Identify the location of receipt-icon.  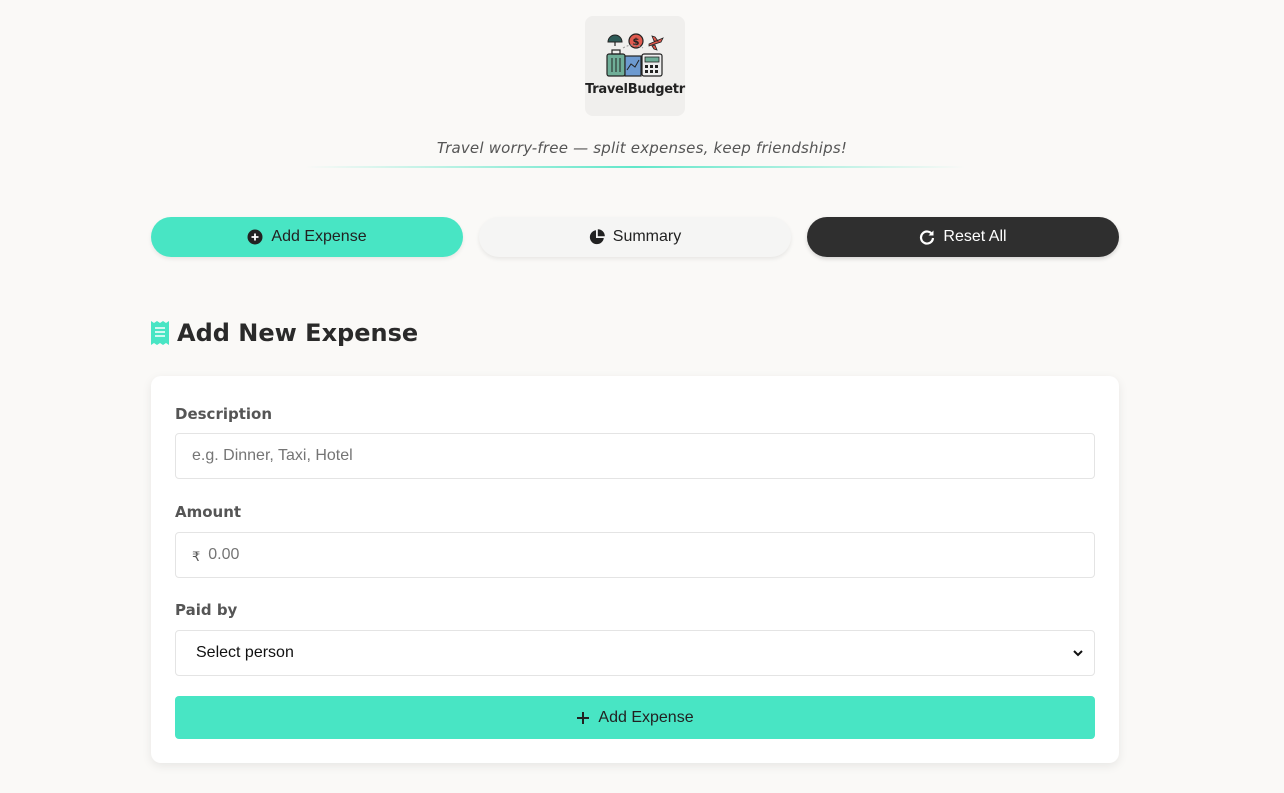
(160, 333).